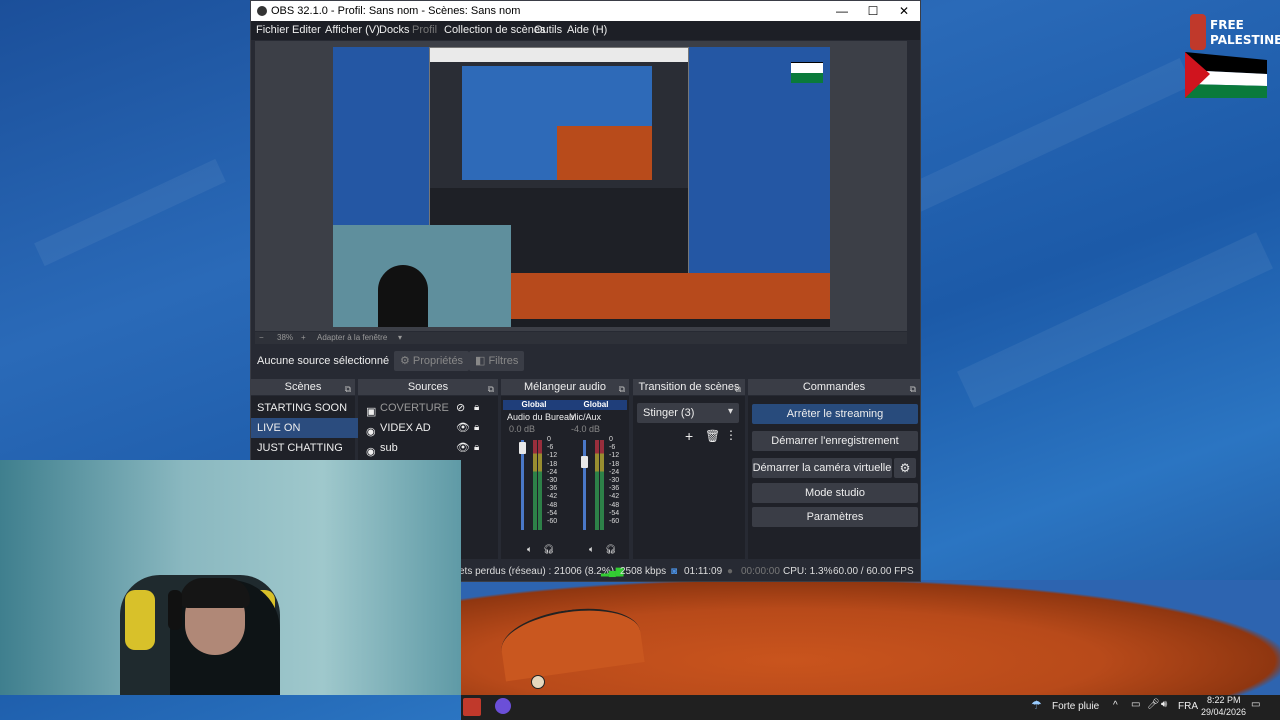  Describe the element at coordinates (669, 413) in the screenshot. I see `transition-selected: Stinger (3)` at that location.